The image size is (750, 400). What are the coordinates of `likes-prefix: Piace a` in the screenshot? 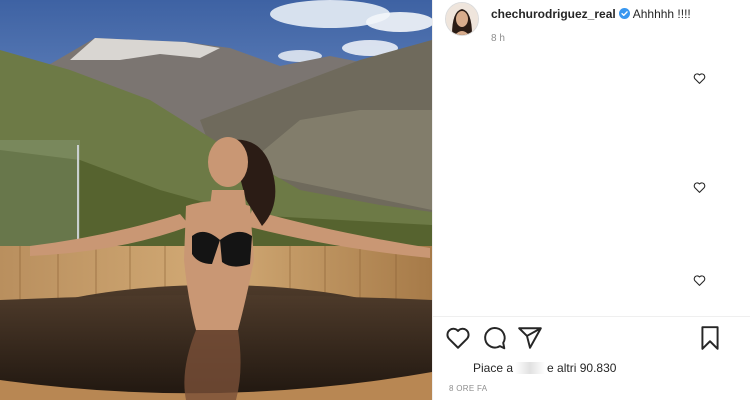 It's located at (493, 368).